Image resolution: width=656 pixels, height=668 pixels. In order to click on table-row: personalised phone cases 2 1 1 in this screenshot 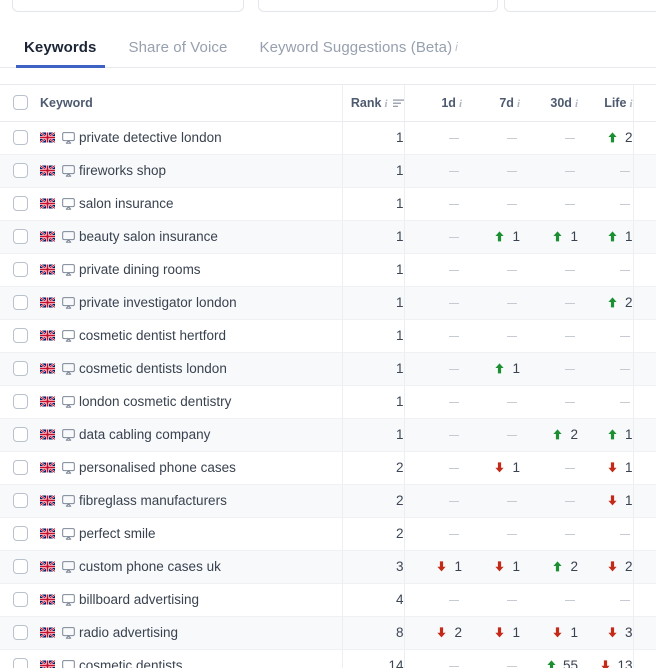, I will do `click(328, 468)`.